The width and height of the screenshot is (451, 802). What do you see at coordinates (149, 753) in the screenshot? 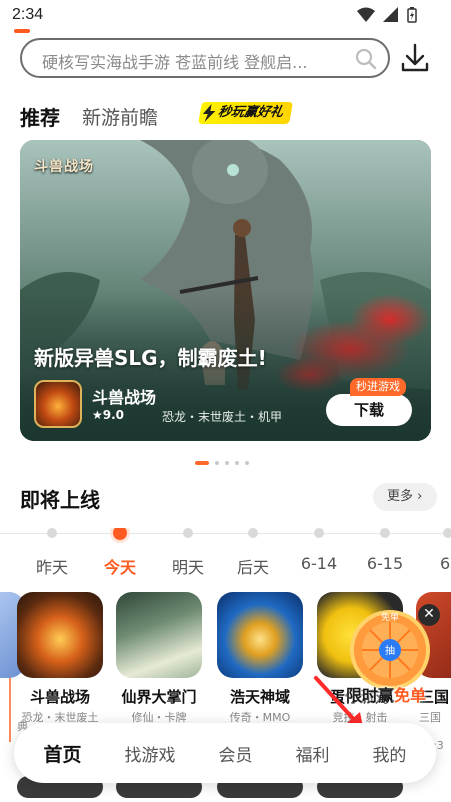
I see `nav-find-games: 找游戏` at bounding box center [149, 753].